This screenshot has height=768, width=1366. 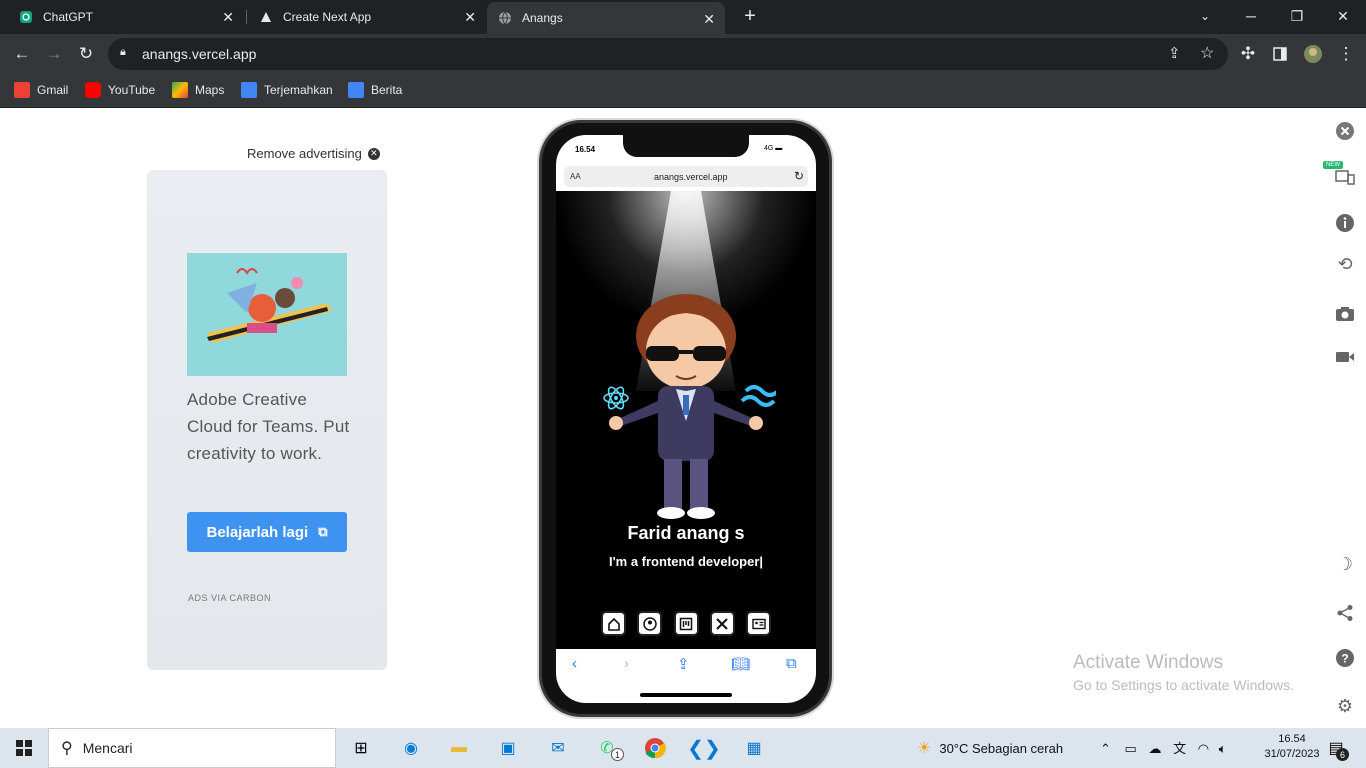 What do you see at coordinates (1346, 54) in the screenshot?
I see `menu-icon: ⋮` at bounding box center [1346, 54].